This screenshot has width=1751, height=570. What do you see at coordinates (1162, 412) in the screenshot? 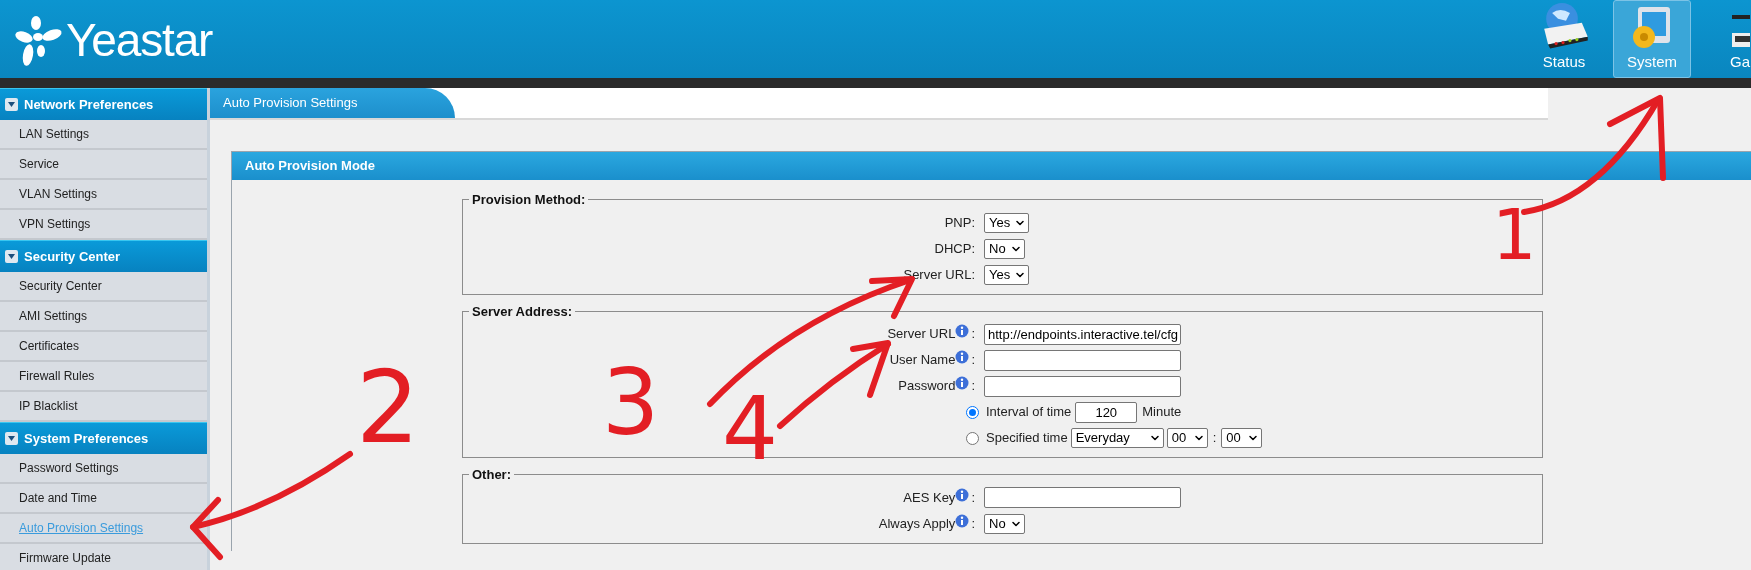
I see `unit-label: Minute` at bounding box center [1162, 412].